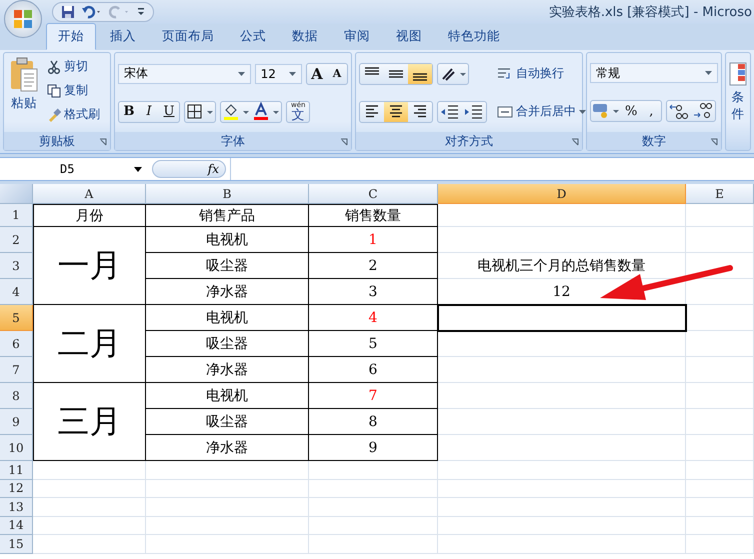  Describe the element at coordinates (200, 112) in the screenshot. I see `borders-icon` at that location.